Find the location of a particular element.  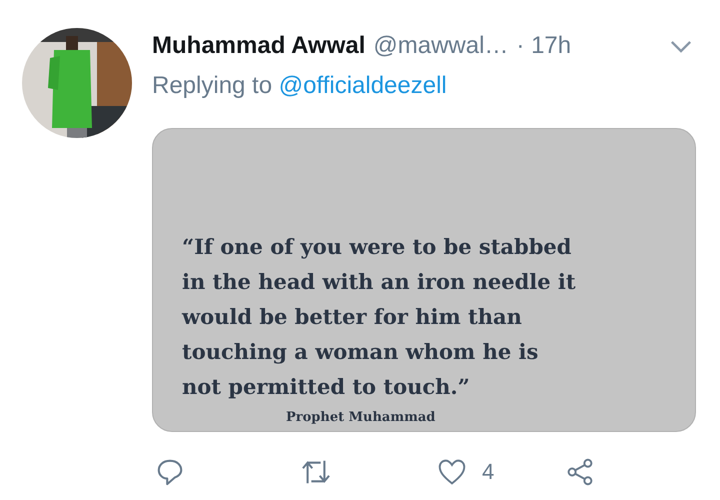

retweet-icon is located at coordinates (316, 472).